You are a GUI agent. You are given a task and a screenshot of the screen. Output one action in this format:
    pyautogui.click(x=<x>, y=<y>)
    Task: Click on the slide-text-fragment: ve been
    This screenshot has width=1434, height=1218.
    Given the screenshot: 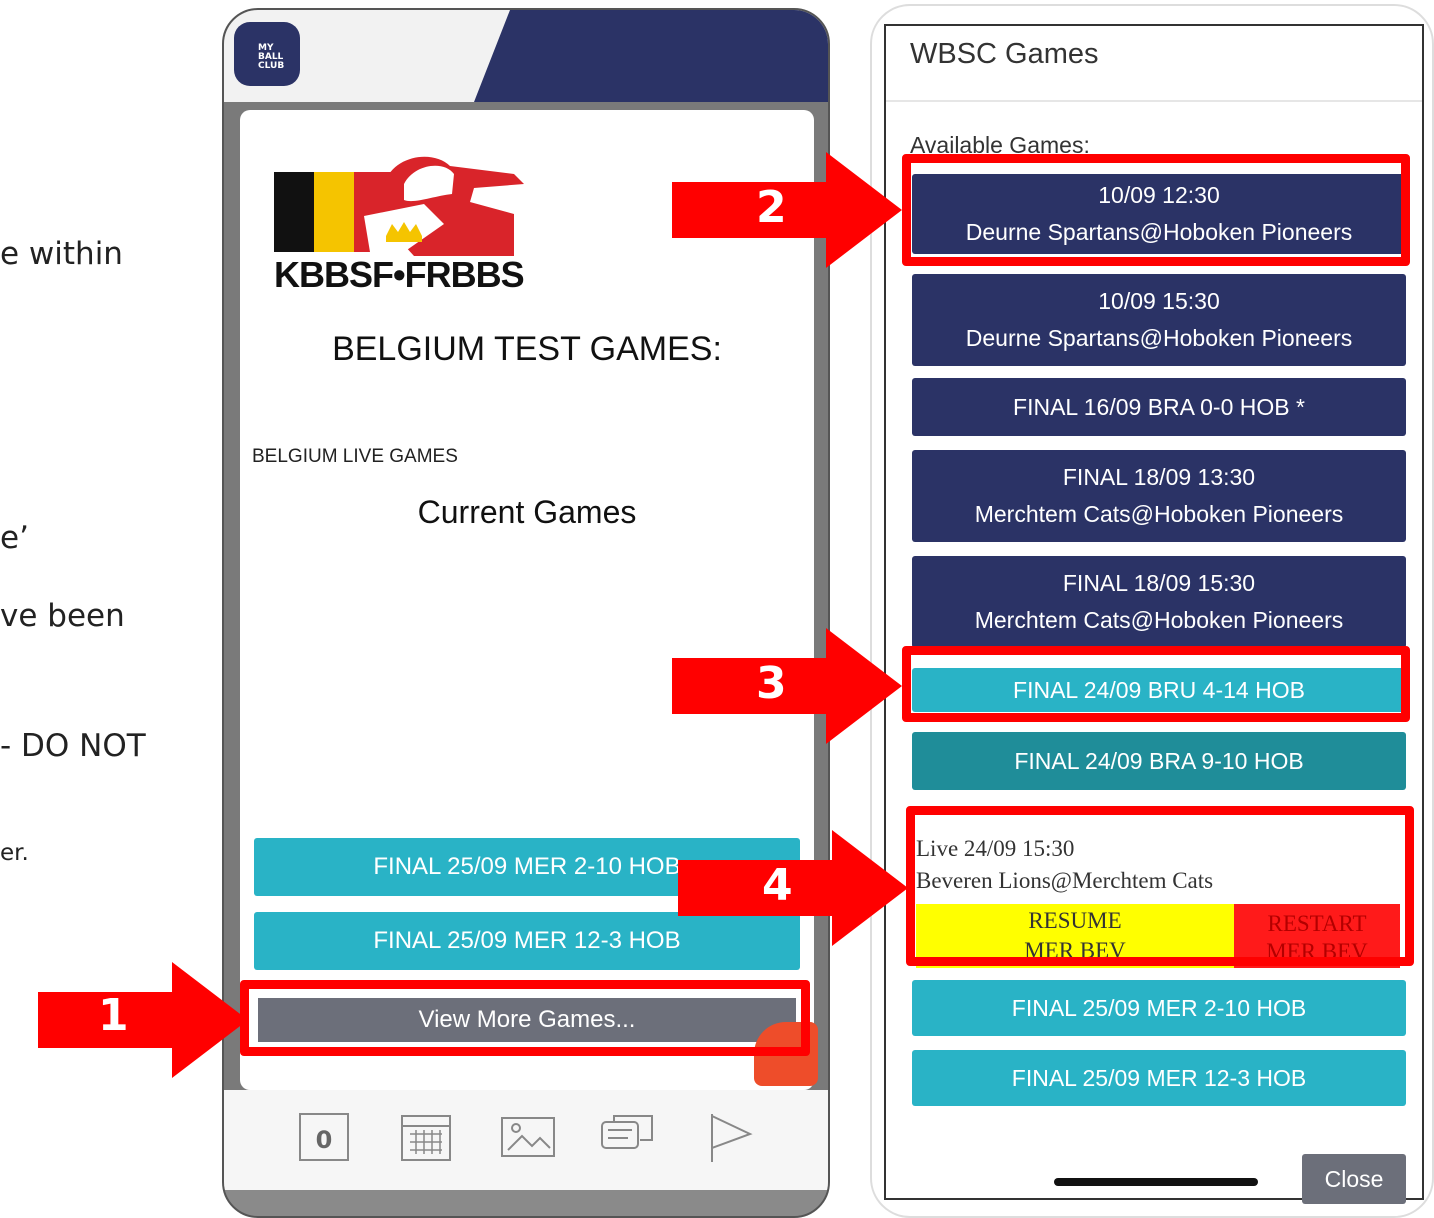 What is the action you would take?
    pyautogui.click(x=62, y=616)
    